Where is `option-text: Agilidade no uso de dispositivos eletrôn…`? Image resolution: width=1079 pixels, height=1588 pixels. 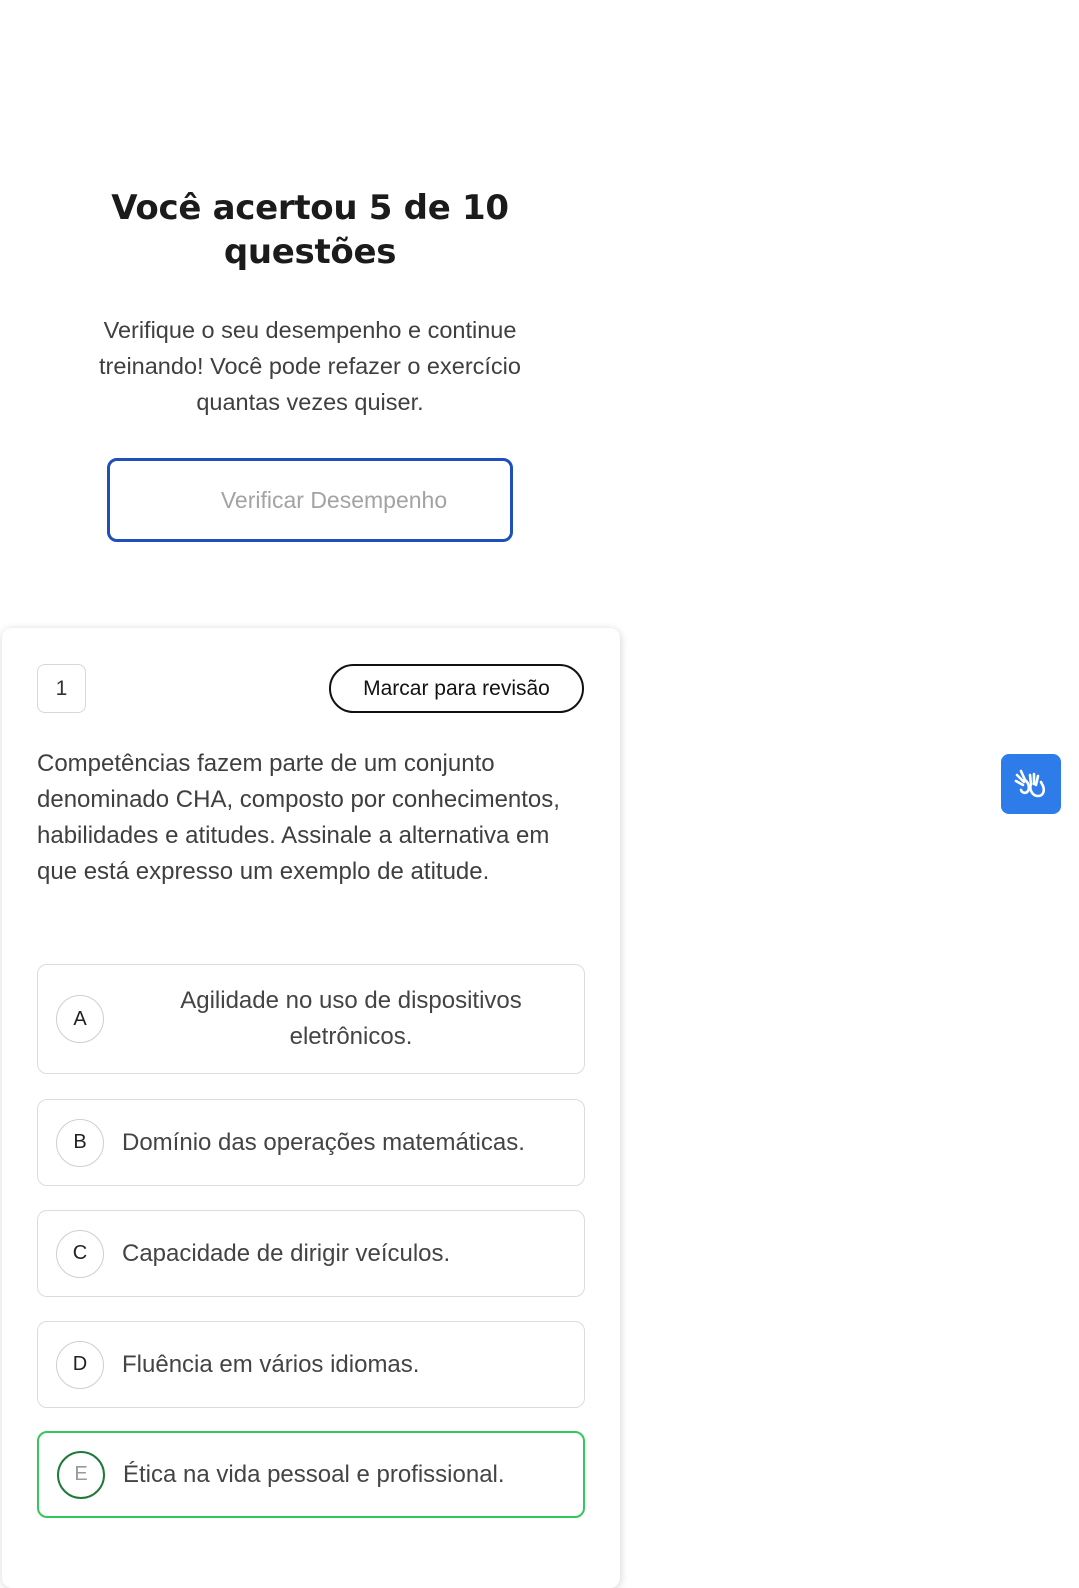
option-text: Agilidade no uso de dispositivos eletrôn… is located at coordinates (351, 1018).